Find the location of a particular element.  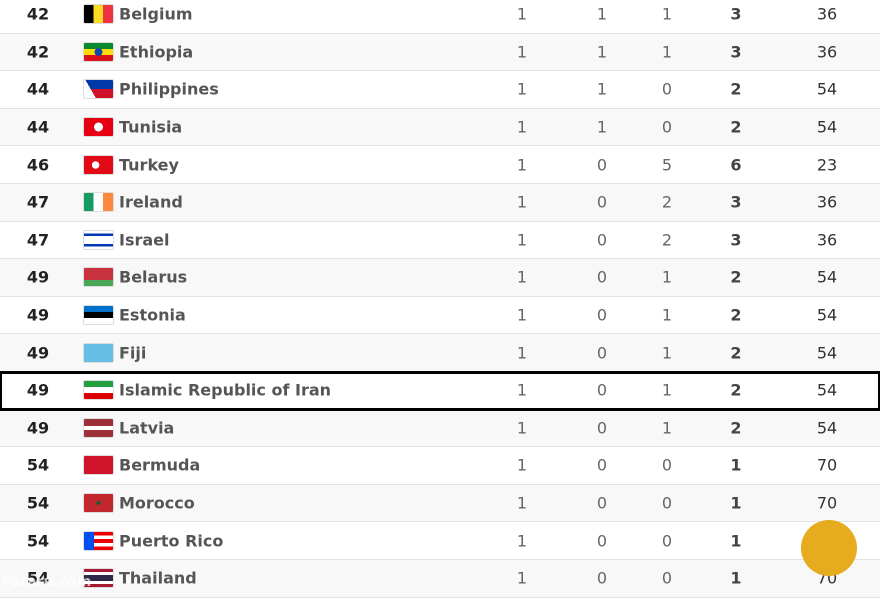

table-row: 49 Fiji 1 0 1 2 54 is located at coordinates (440, 353).